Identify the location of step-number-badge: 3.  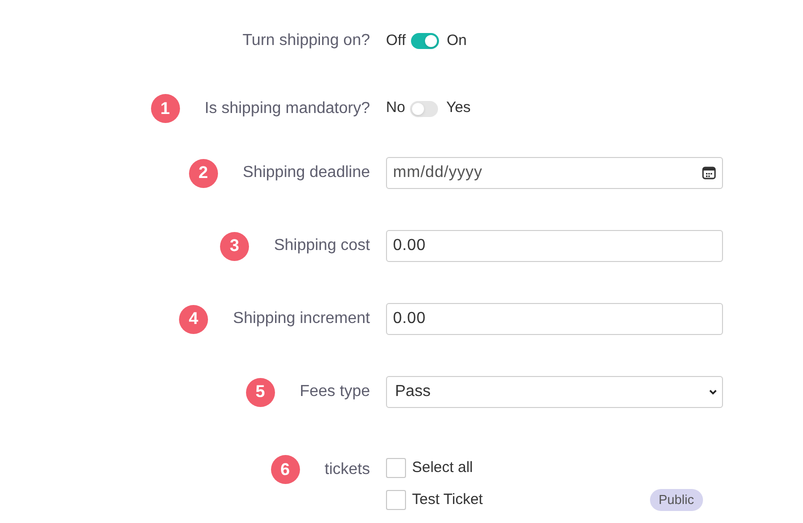
(234, 246).